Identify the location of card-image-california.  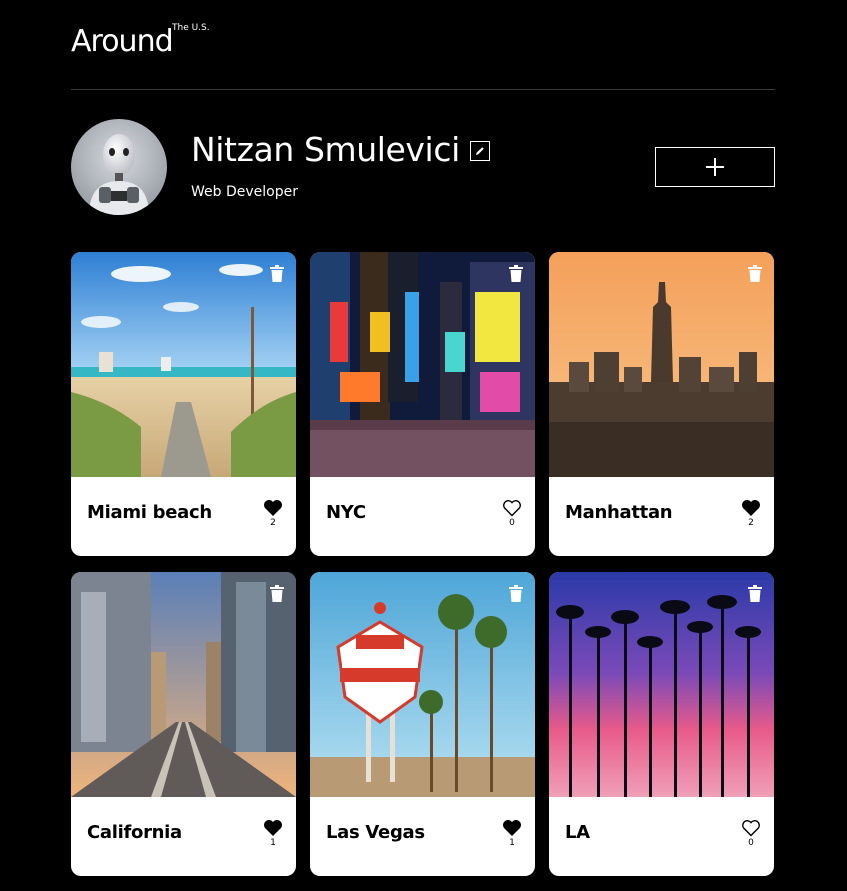
(183, 684).